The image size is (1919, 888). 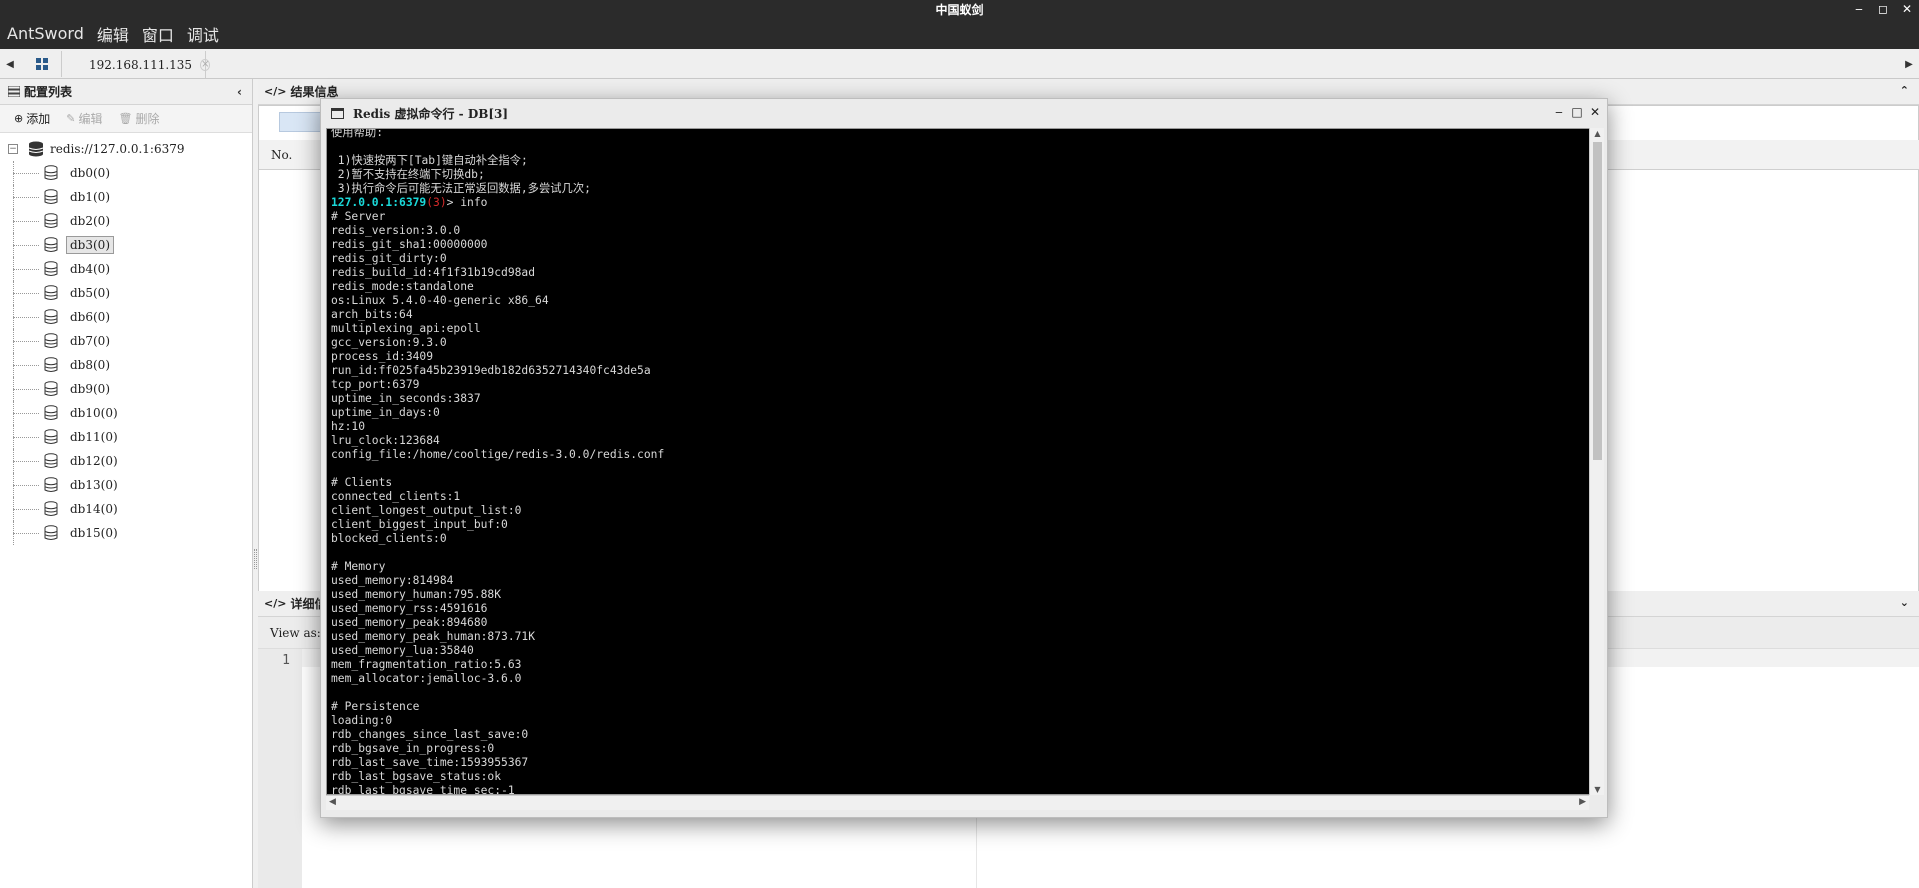 I want to click on terminal-output-line: rdb_last_bgsave_status:ok, so click(x=497, y=777).